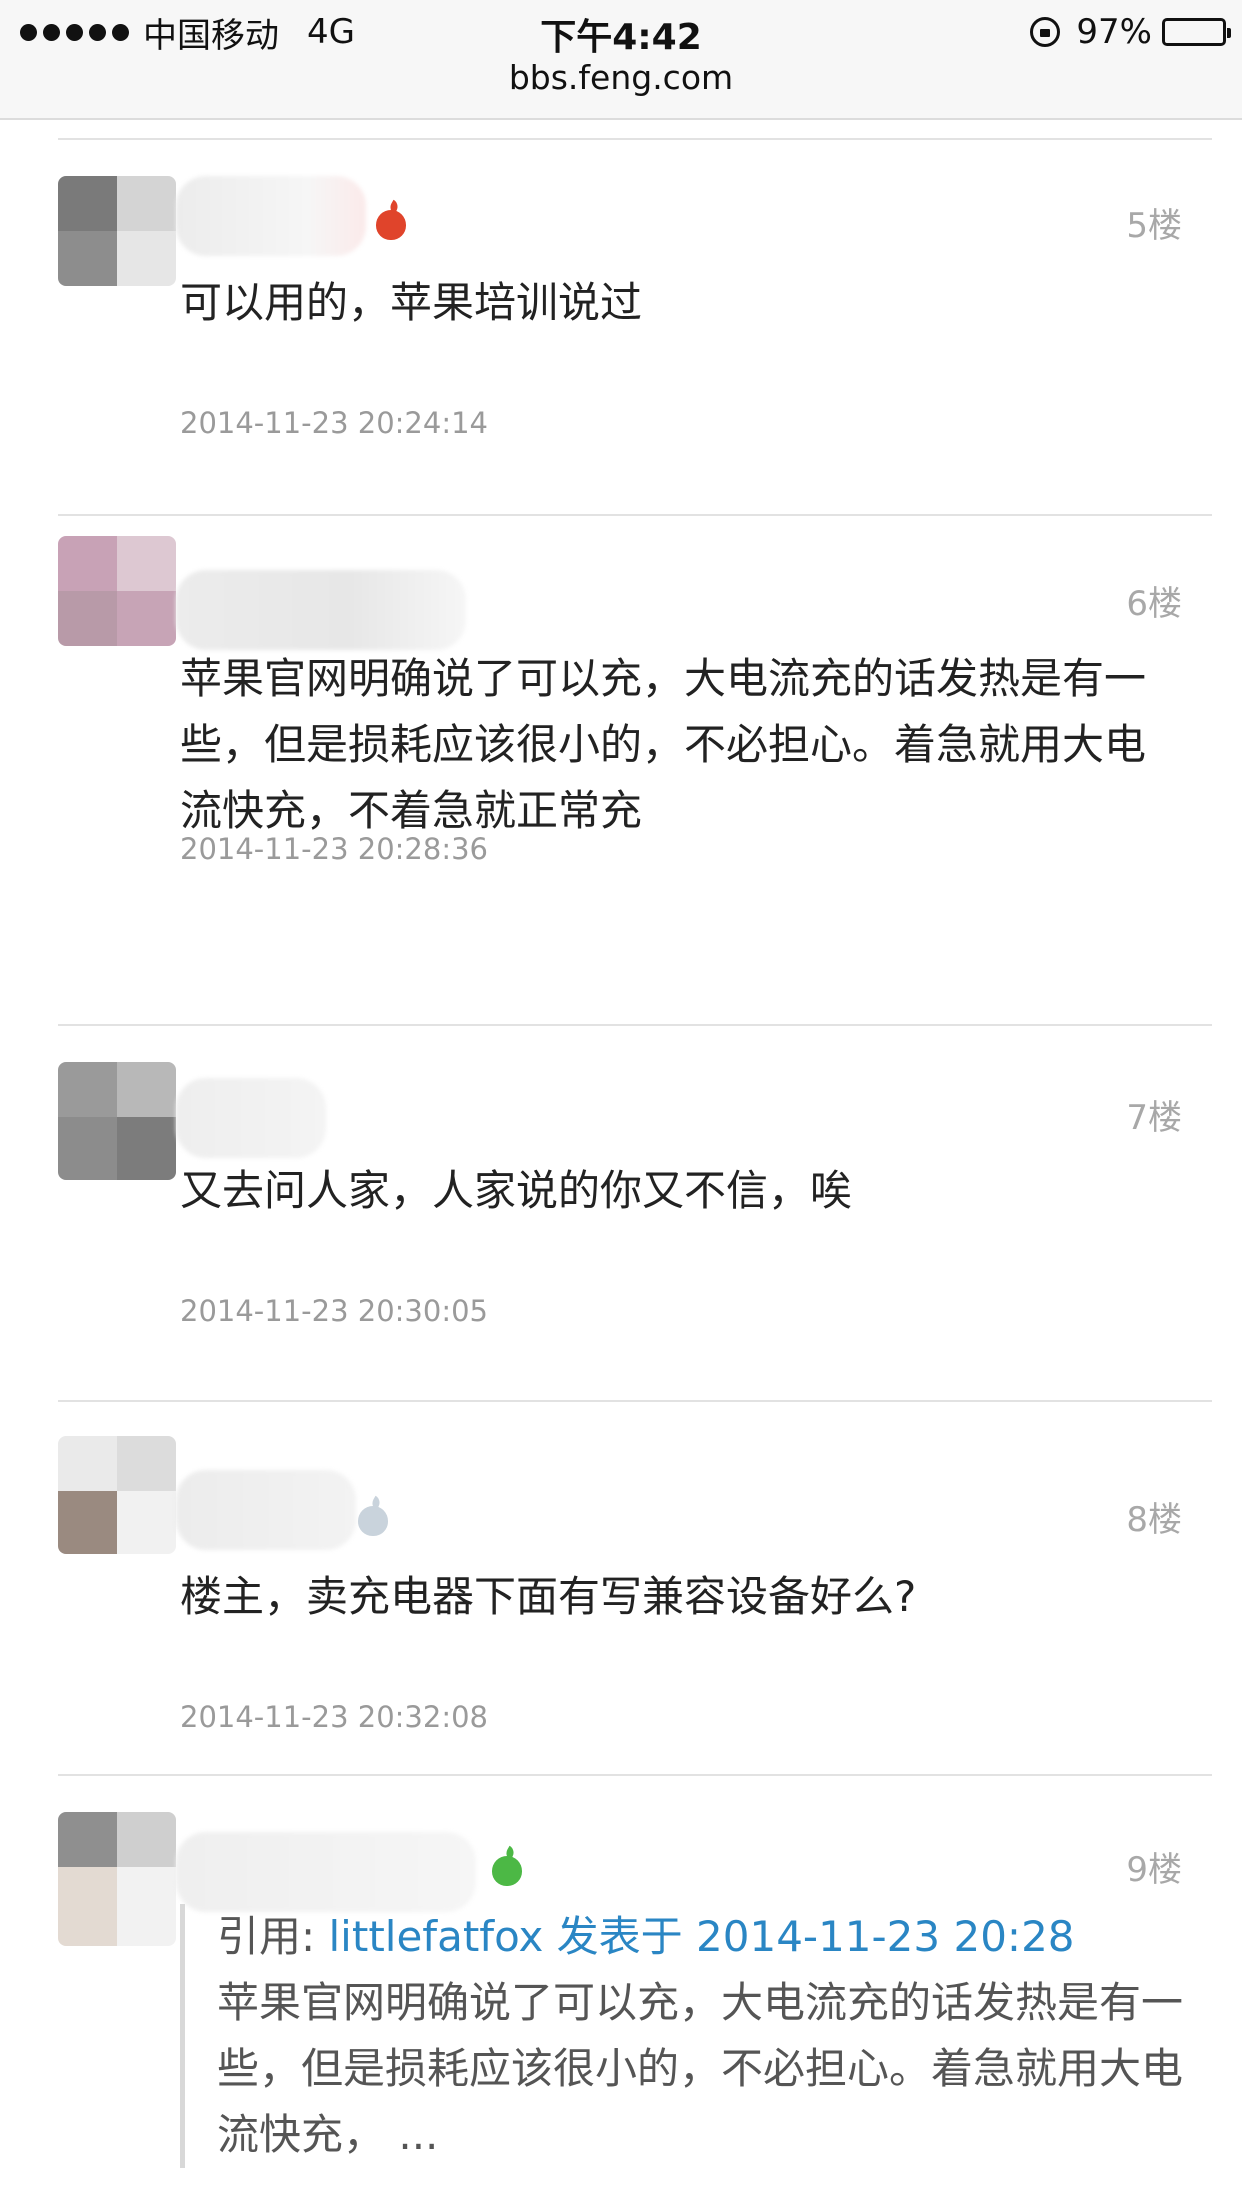 Image resolution: width=1242 pixels, height=2208 pixels. What do you see at coordinates (334, 849) in the screenshot?
I see `post-time: 2014-11-23 20:28:36` at bounding box center [334, 849].